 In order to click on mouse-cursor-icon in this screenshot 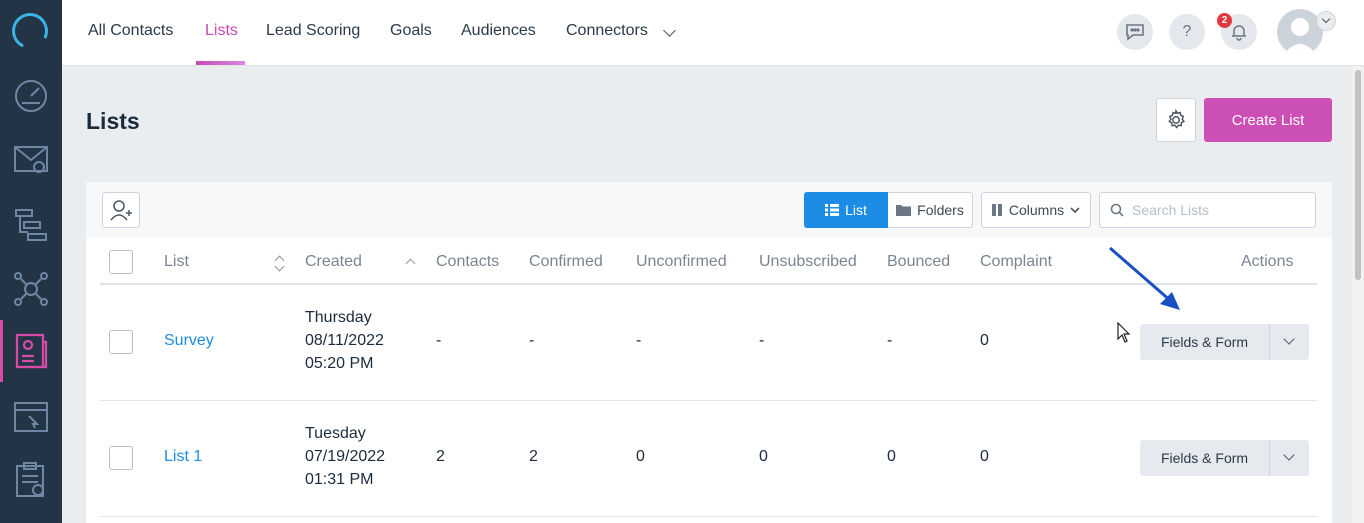, I will do `click(1124, 332)`.